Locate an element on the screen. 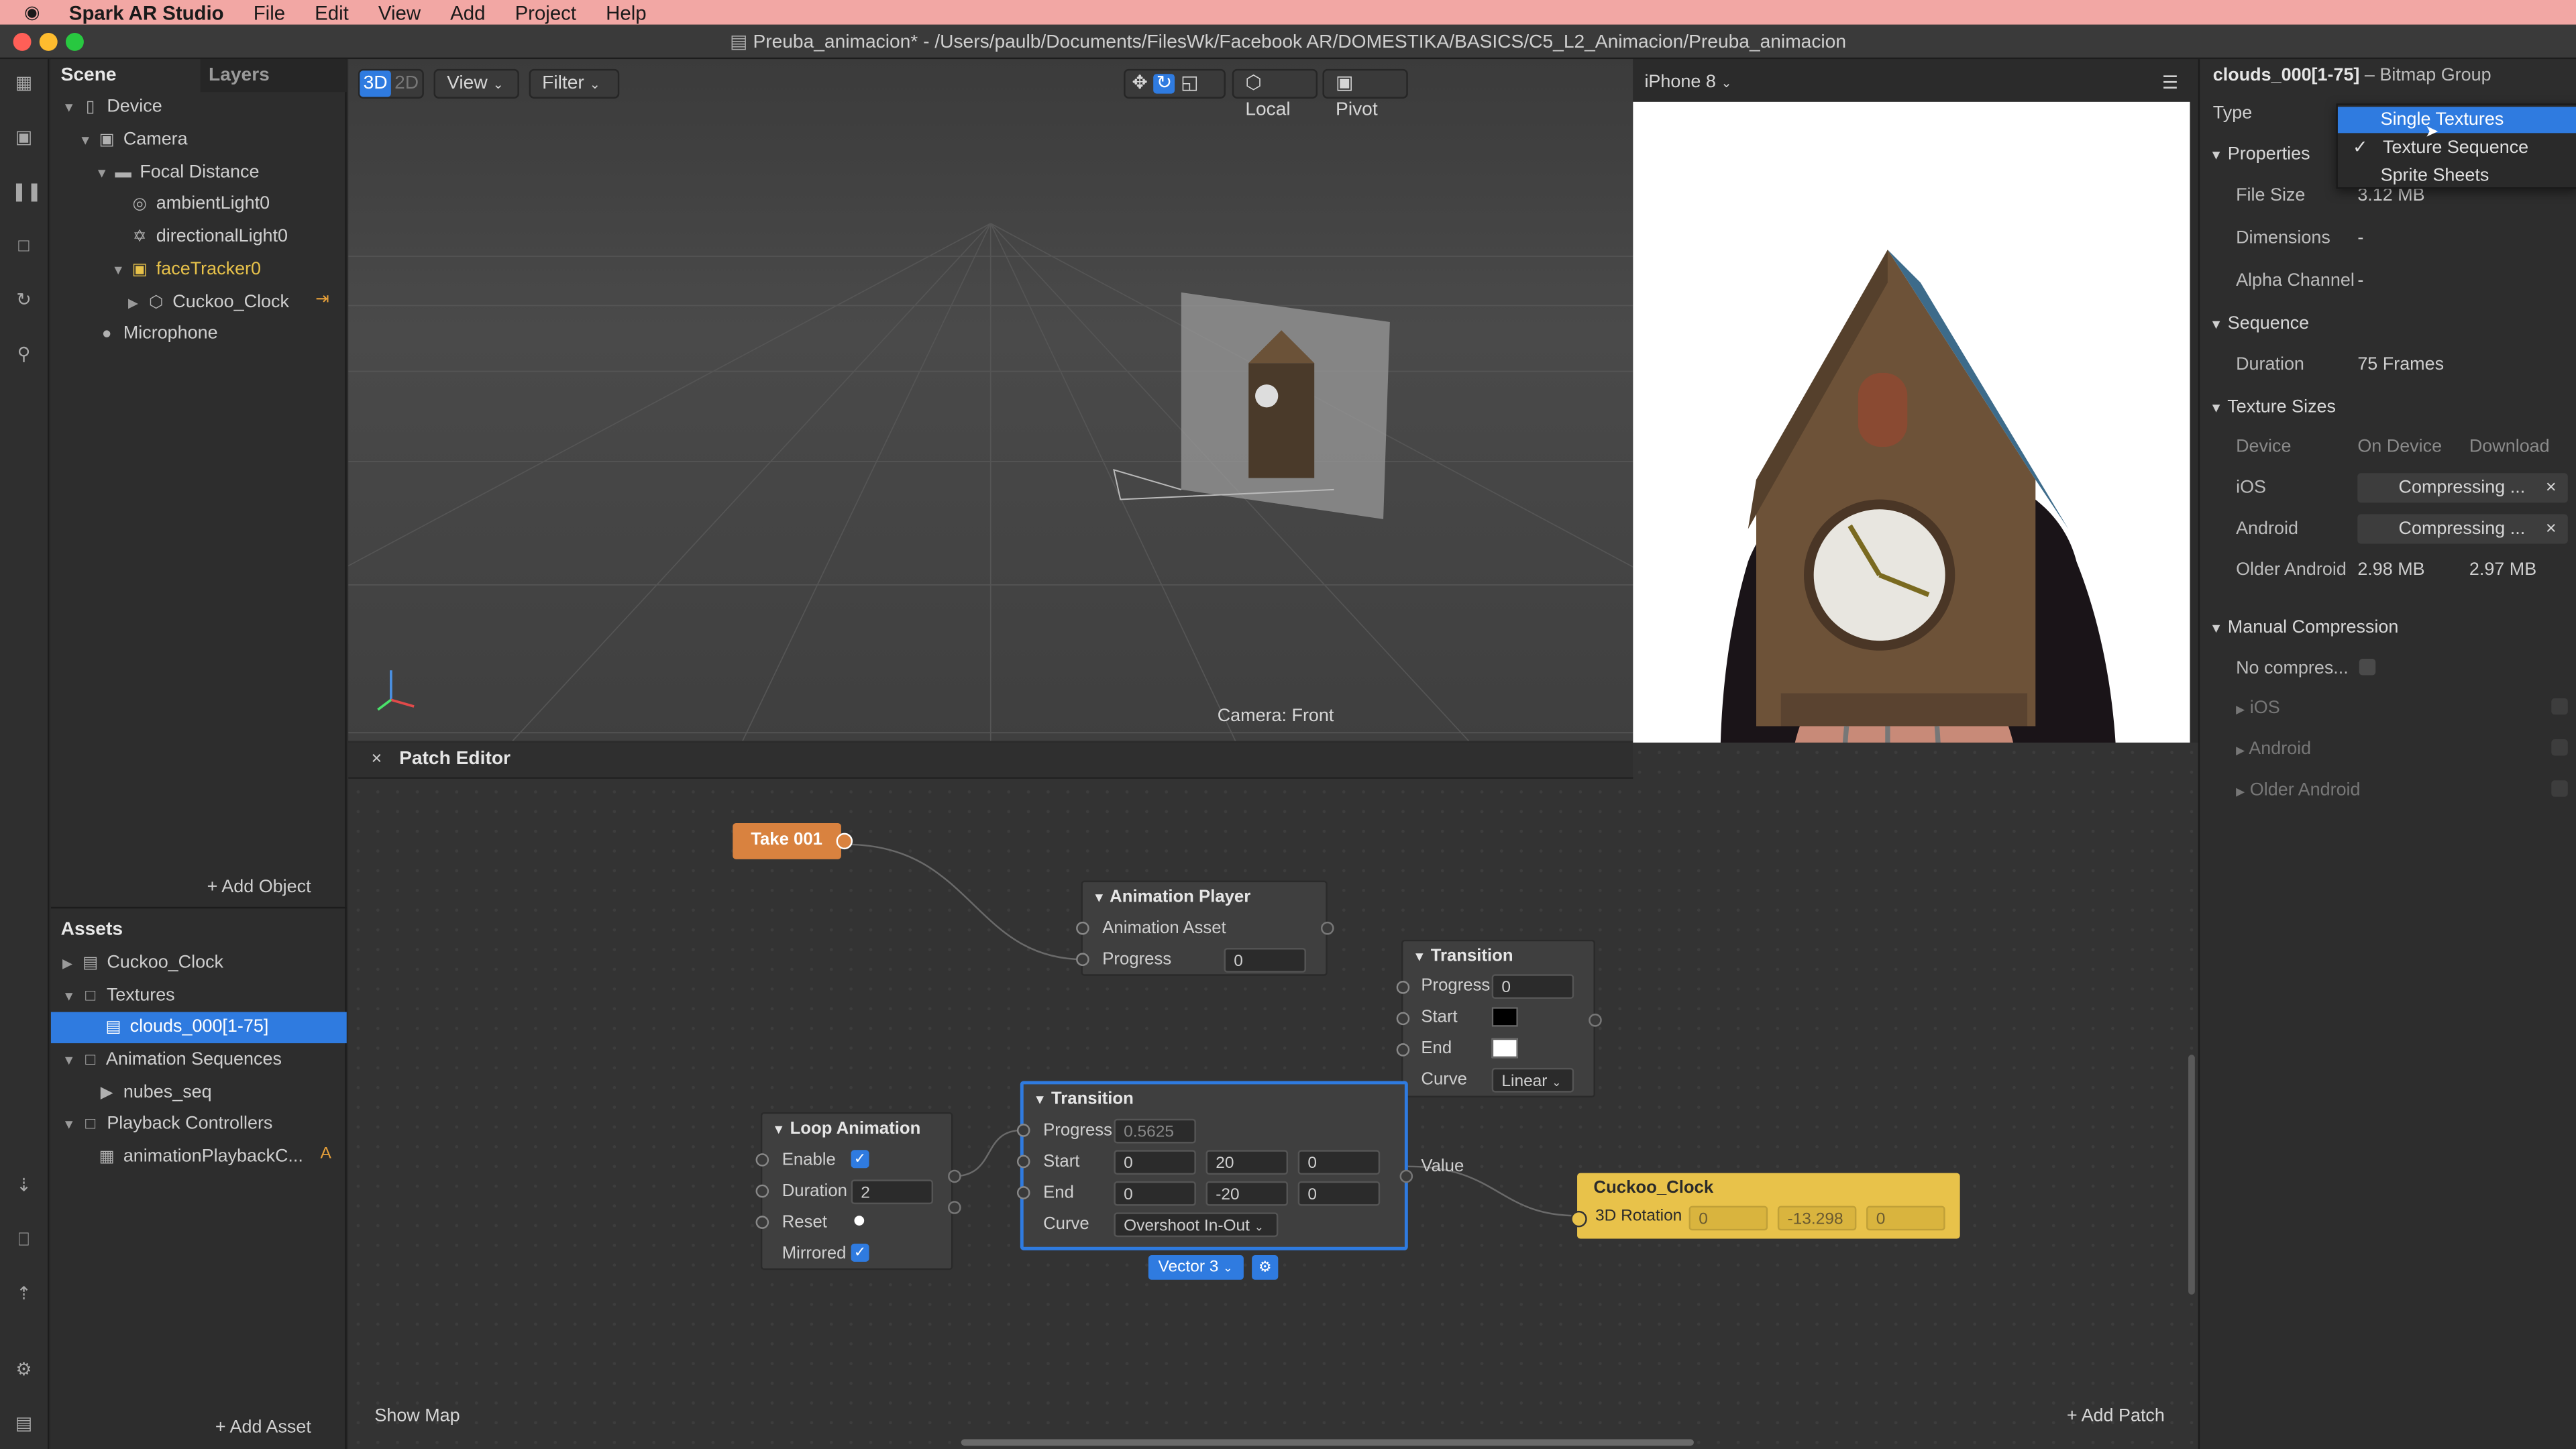 The image size is (2576, 1449). asset-playback-controllers-folder: ▼ □ Playback Controllers is located at coordinates (167, 1124).